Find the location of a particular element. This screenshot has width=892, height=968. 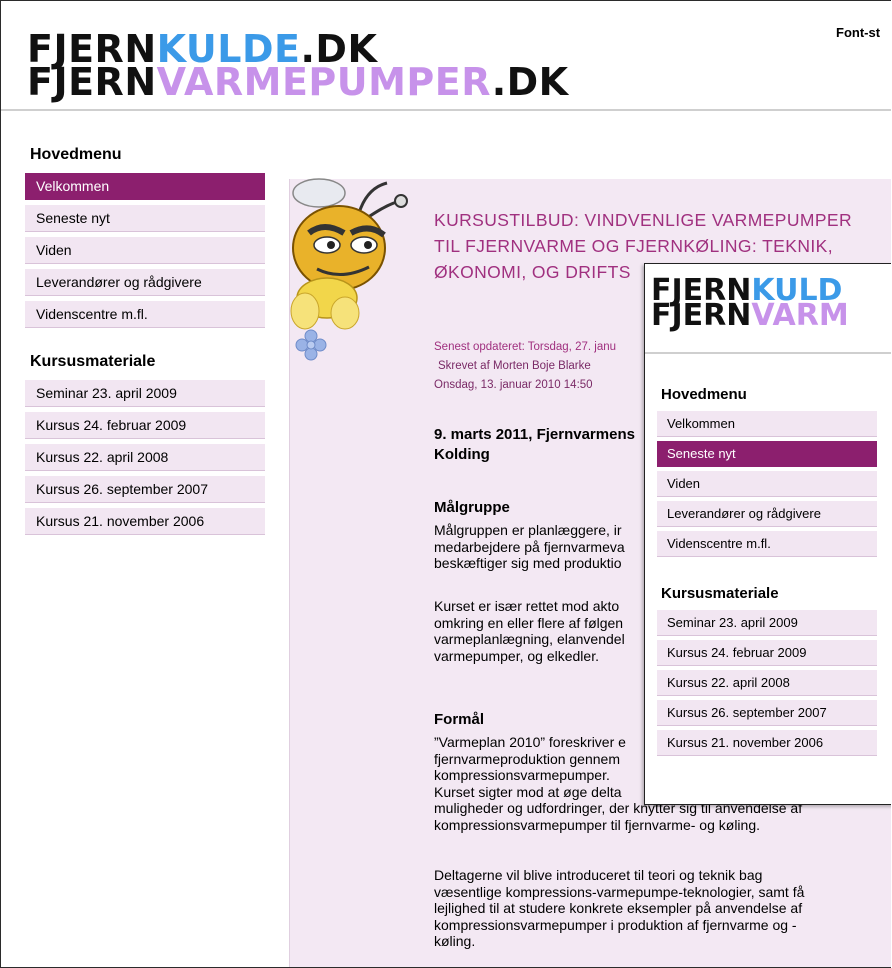

heading-malgruppe: Målgruppe is located at coordinates (472, 507).